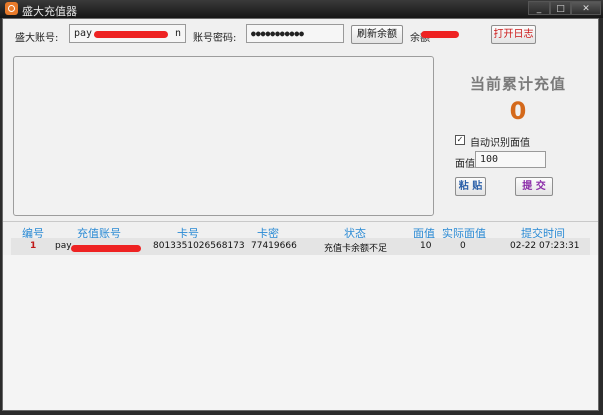 The width and height of the screenshot is (603, 415). Describe the element at coordinates (377, 34) in the screenshot. I see `refresh-balance-button: 刷新余额` at that location.